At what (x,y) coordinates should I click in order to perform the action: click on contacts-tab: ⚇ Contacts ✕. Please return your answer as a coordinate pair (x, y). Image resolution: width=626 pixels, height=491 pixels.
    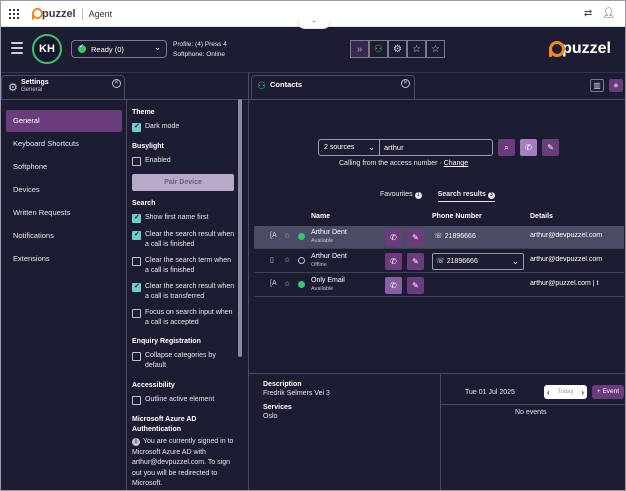
    Looking at the image, I should click on (333, 87).